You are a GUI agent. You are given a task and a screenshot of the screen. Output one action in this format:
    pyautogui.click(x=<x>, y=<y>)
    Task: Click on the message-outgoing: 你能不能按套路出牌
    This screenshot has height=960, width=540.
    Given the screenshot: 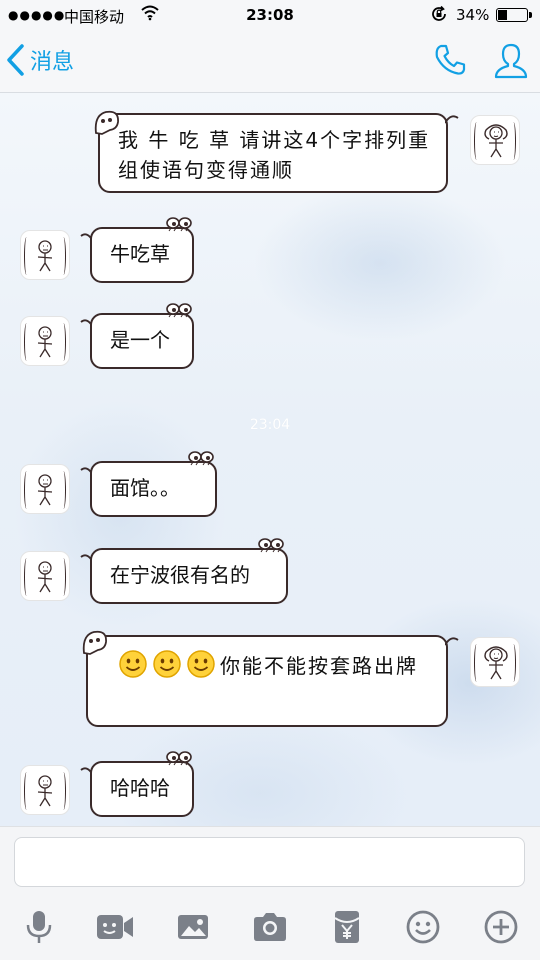 What is the action you would take?
    pyautogui.click(x=270, y=684)
    